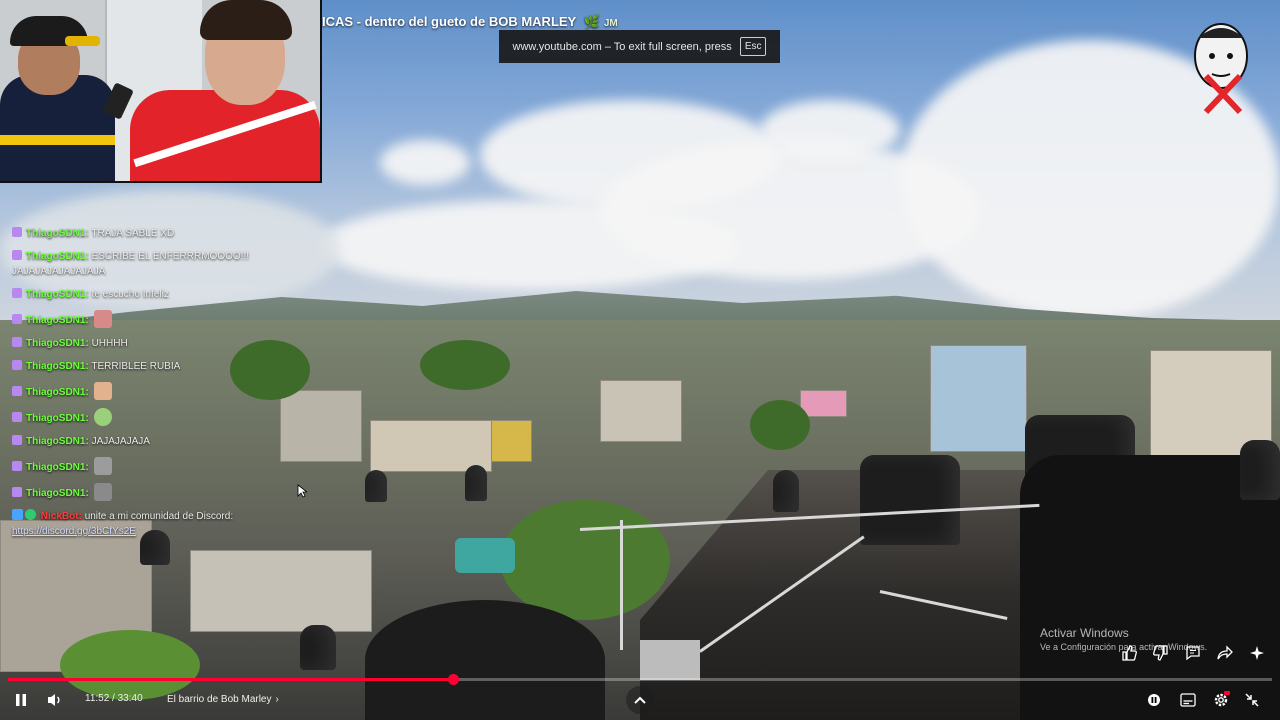 This screenshot has height=720, width=1280. I want to click on share-icon, so click(1225, 652).